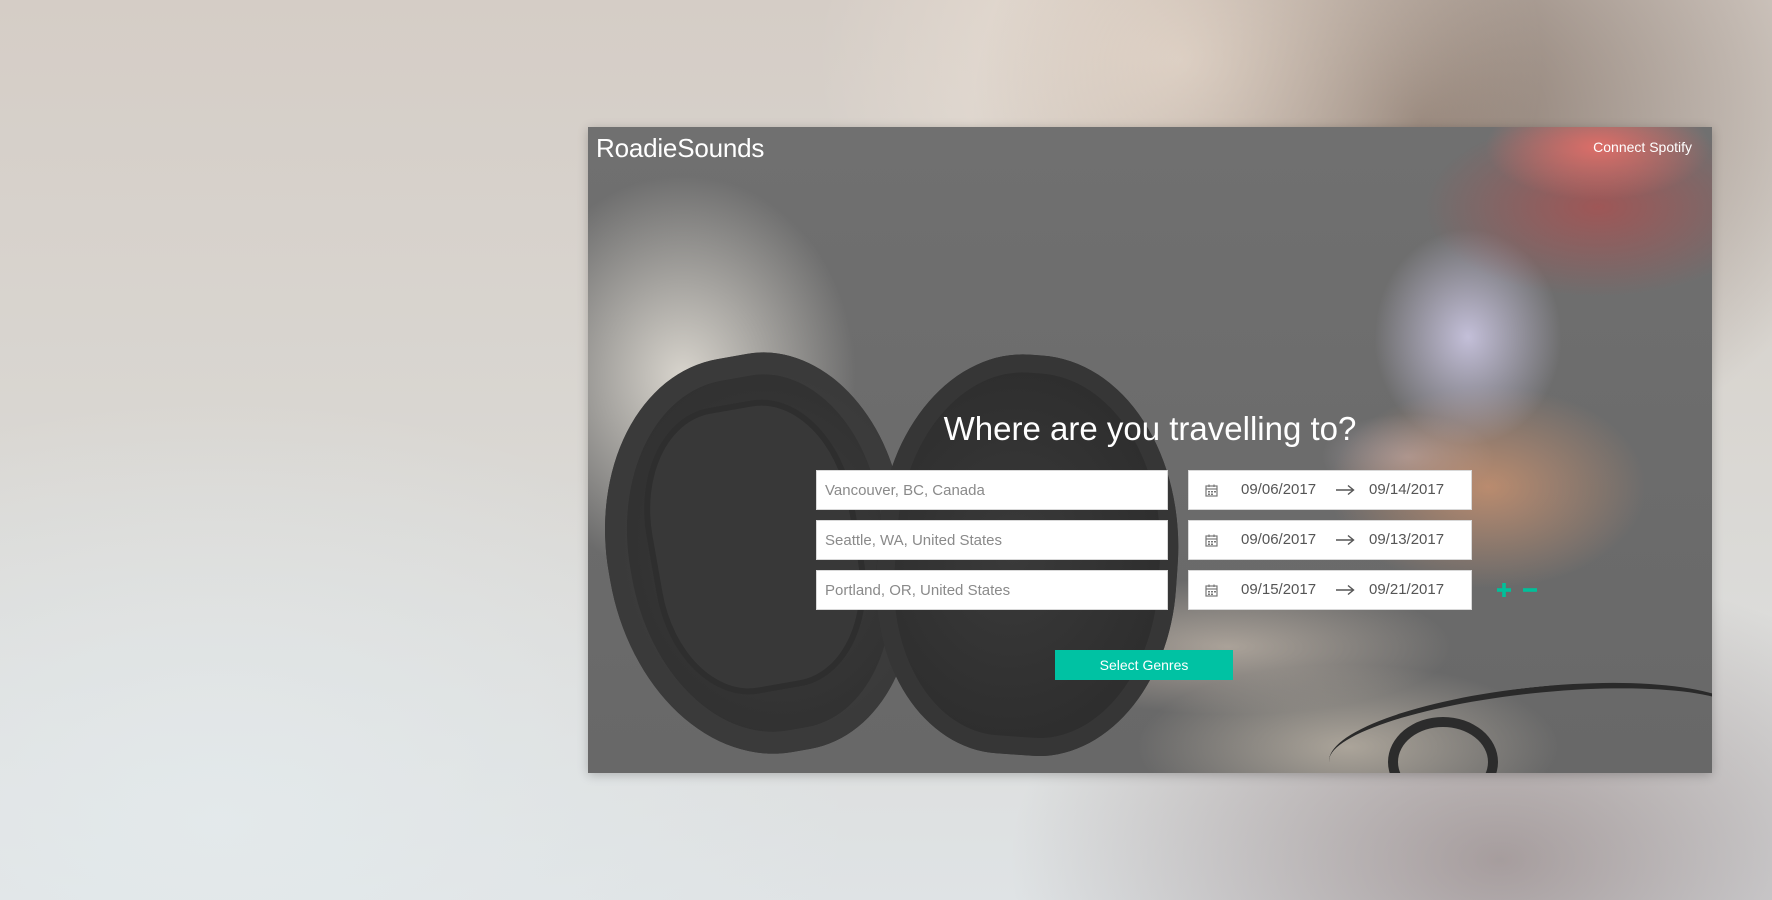  What do you see at coordinates (1406, 540) in the screenshot?
I see `end-date: 09/13/2017` at bounding box center [1406, 540].